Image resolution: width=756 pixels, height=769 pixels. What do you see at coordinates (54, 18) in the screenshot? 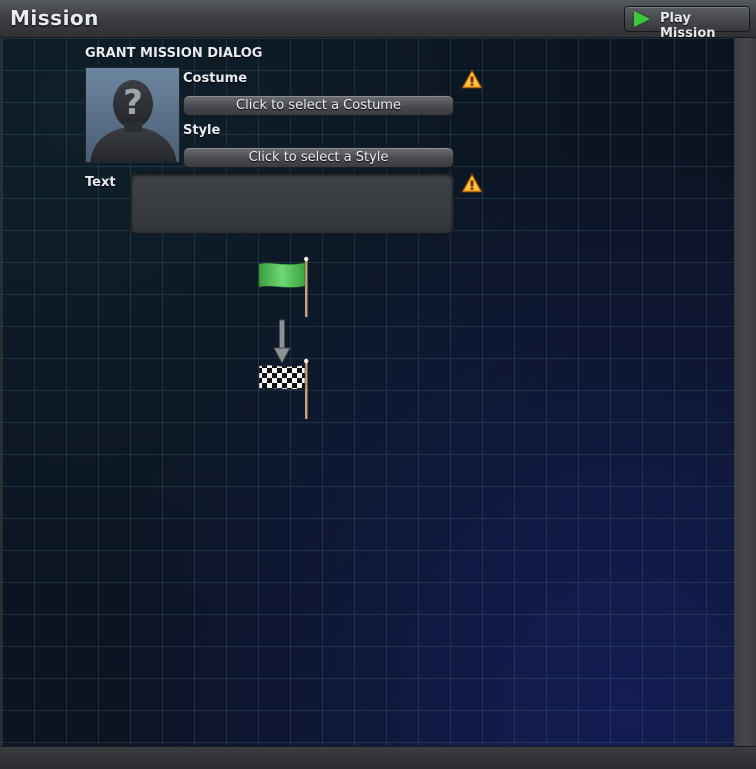
I see `window-title: Mission` at bounding box center [54, 18].